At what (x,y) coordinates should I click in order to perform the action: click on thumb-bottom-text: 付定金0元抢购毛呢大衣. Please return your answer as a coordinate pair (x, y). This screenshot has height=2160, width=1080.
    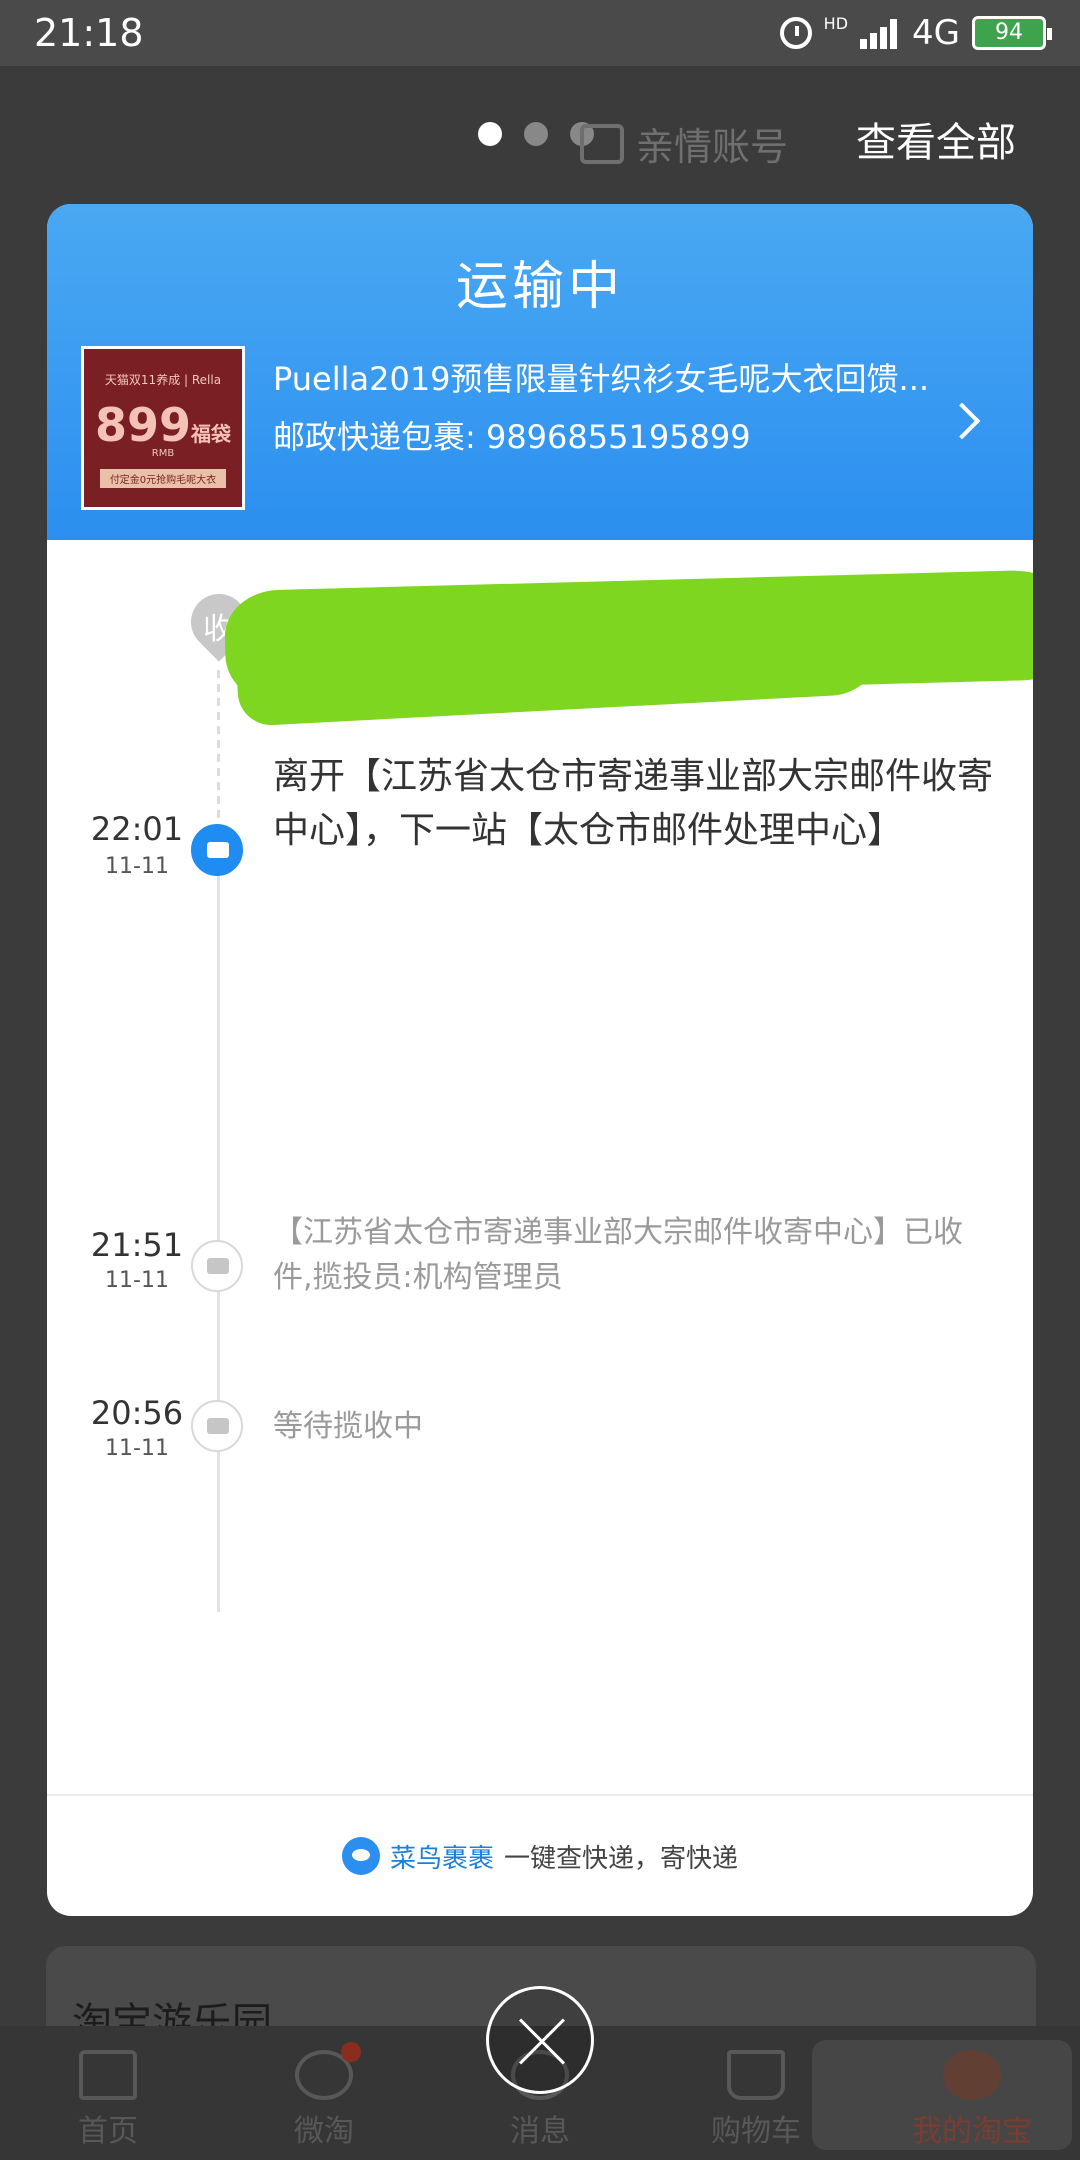
    Looking at the image, I should click on (163, 478).